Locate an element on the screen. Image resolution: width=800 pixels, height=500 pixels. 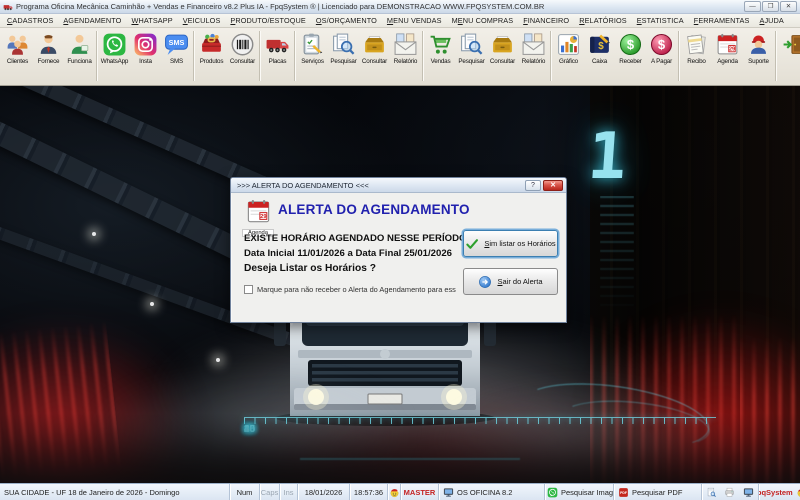
drawer-icon is located at coordinates (502, 44).